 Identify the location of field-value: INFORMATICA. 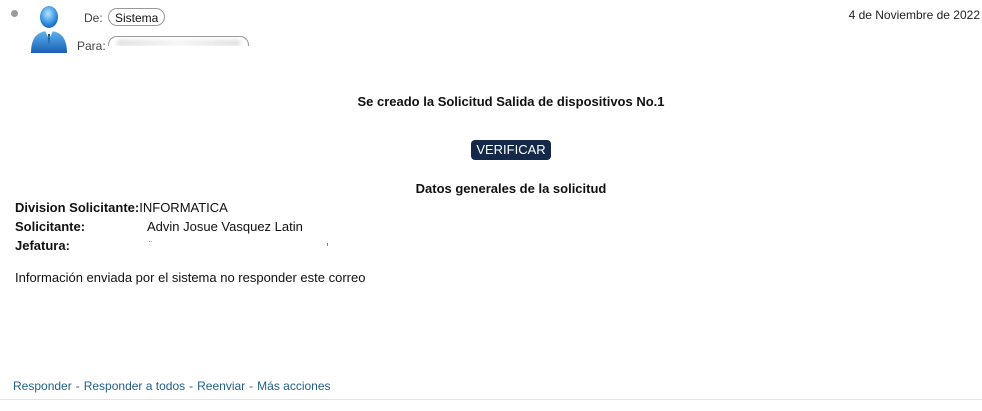
(183, 207).